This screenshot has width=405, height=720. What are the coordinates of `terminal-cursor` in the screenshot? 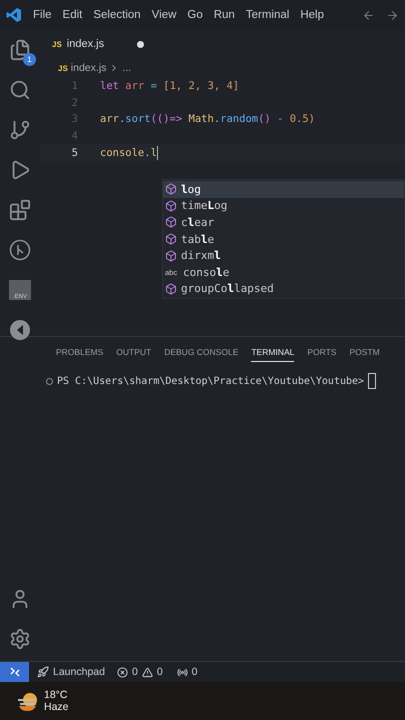 It's located at (372, 381).